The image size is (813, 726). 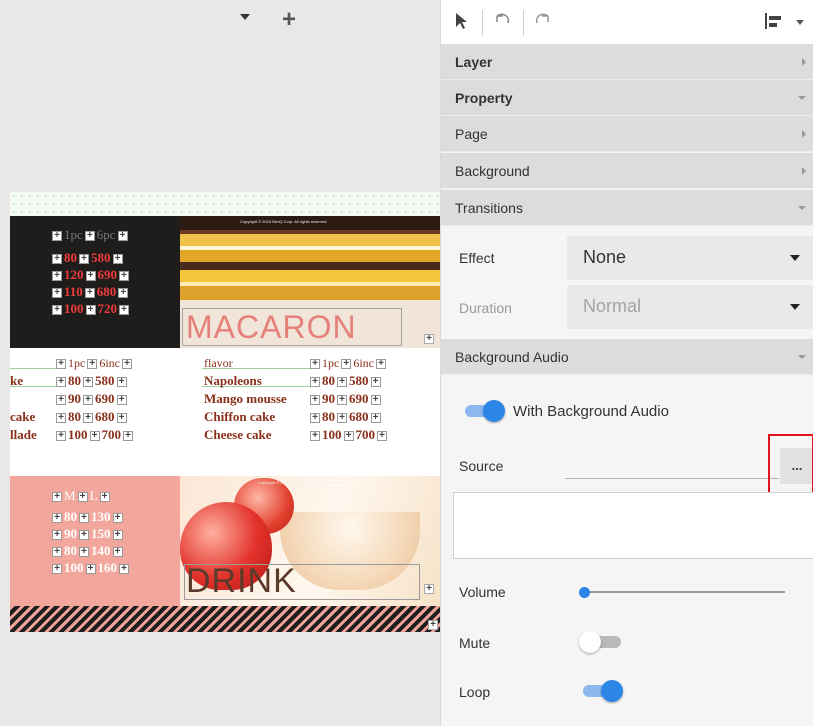 What do you see at coordinates (225, 204) in the screenshot?
I see `dotted-border-strip` at bounding box center [225, 204].